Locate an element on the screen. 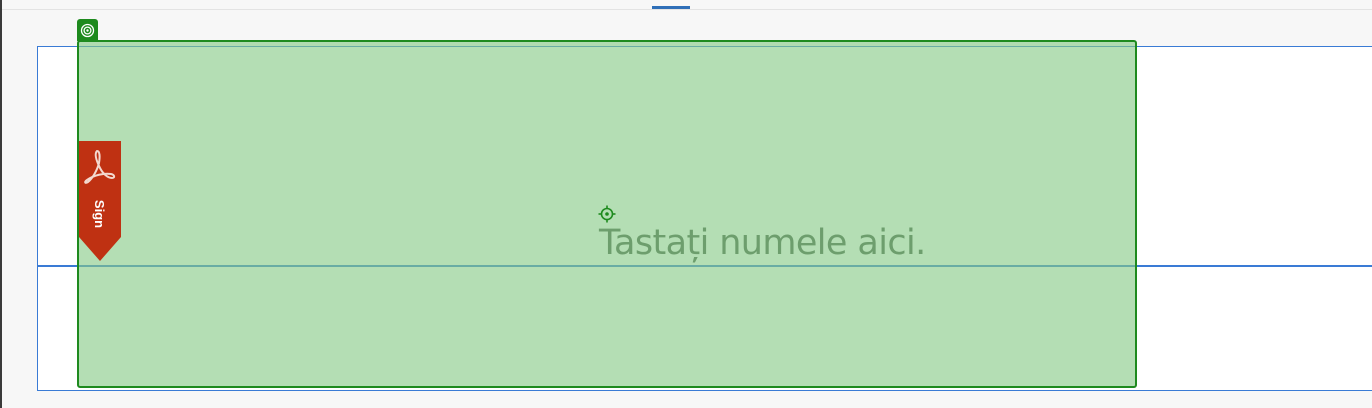  sign-tab-button is located at coordinates (100, 201).